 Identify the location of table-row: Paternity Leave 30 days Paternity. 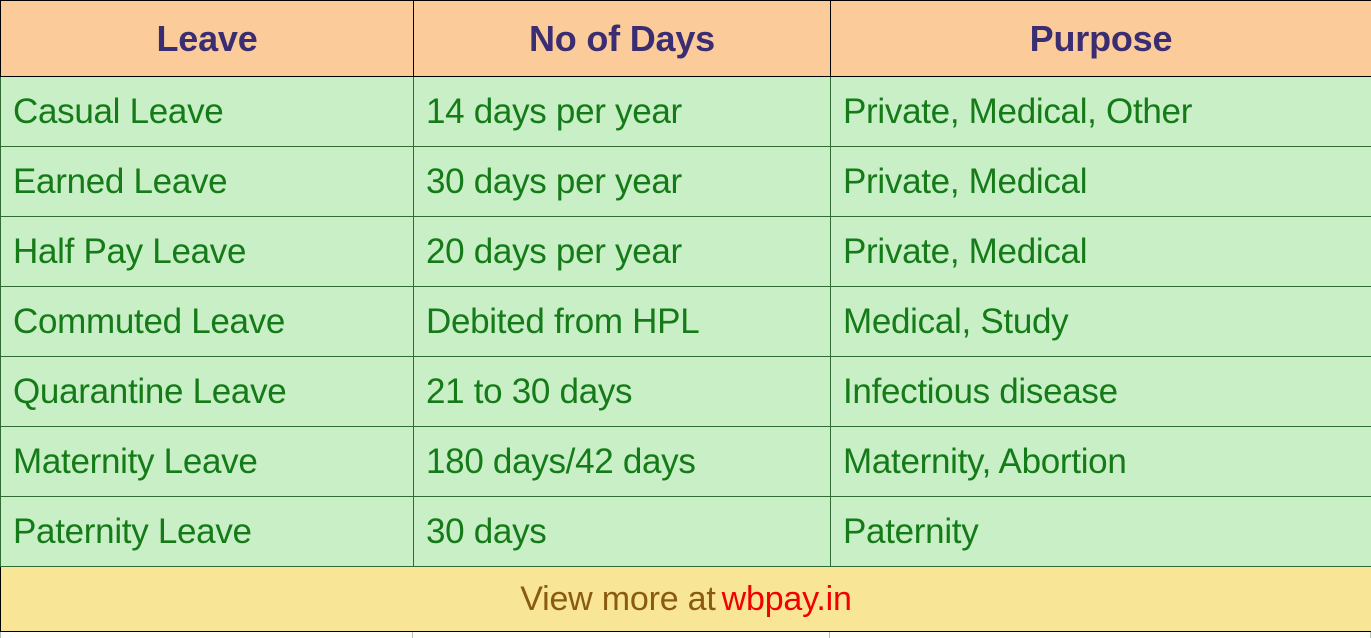
(685, 531).